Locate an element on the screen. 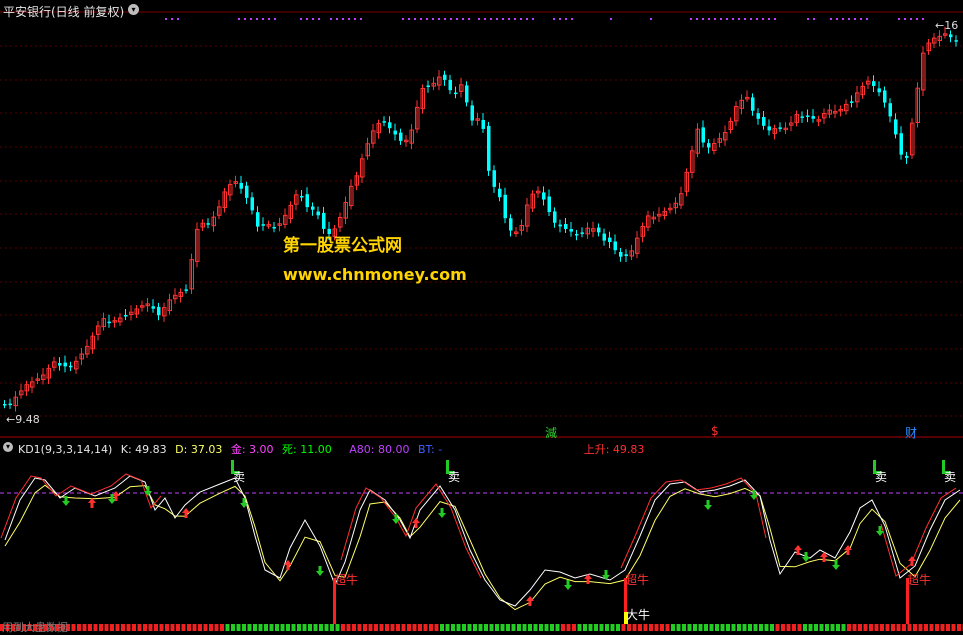  event-marker-jian: 減 is located at coordinates (551, 432).